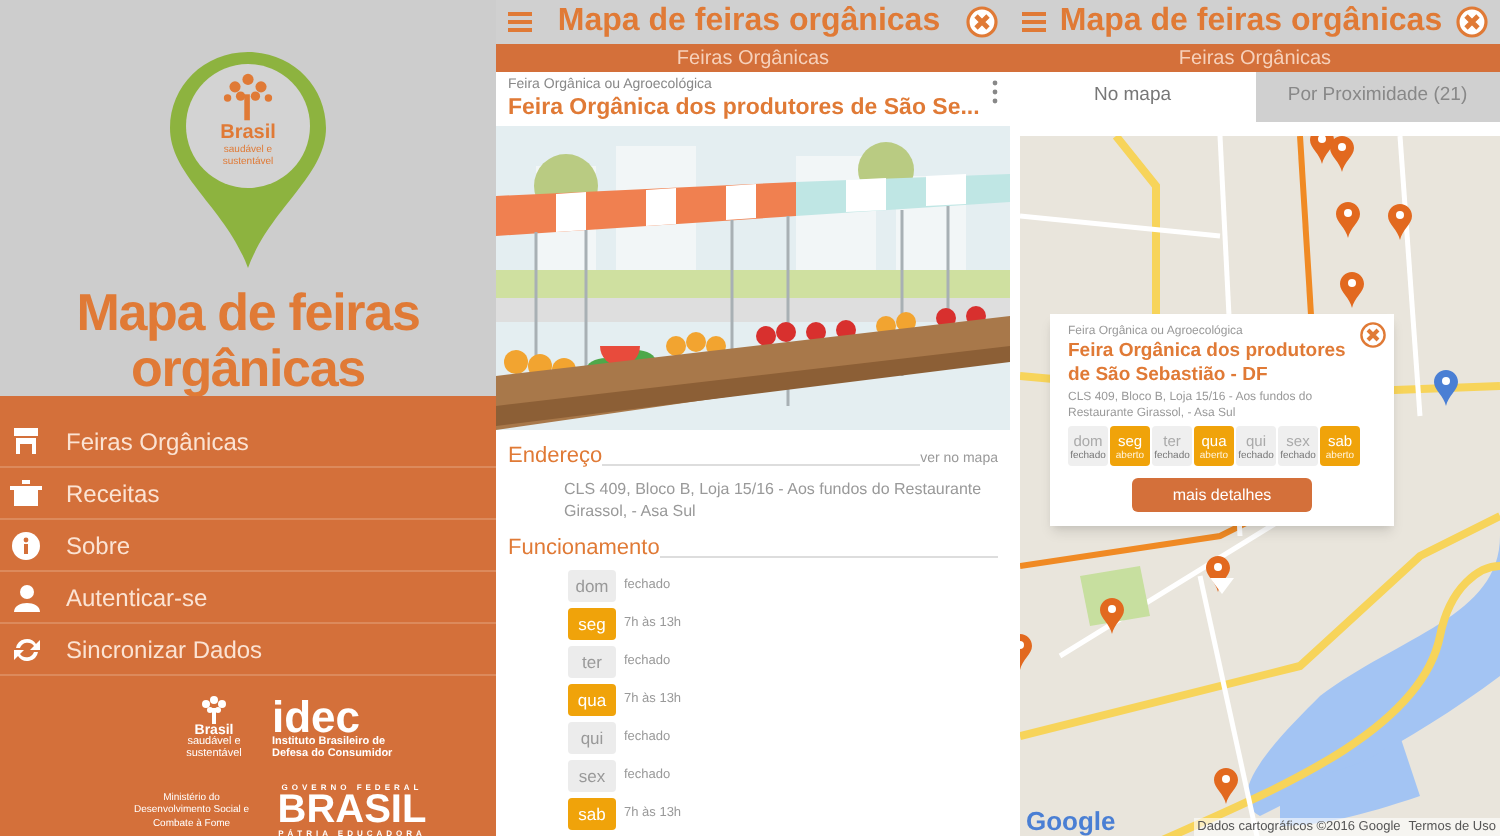 This screenshot has width=1500, height=836. Describe the element at coordinates (214, 710) in the screenshot. I see `tree-logo-icon` at that location.